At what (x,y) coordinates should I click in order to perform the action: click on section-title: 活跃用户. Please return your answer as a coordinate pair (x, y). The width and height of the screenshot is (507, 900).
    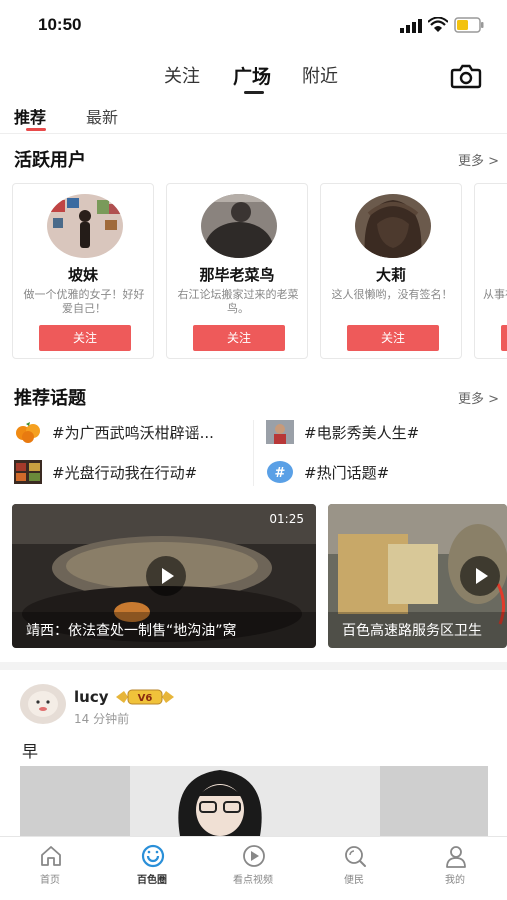
    Looking at the image, I should click on (50, 160).